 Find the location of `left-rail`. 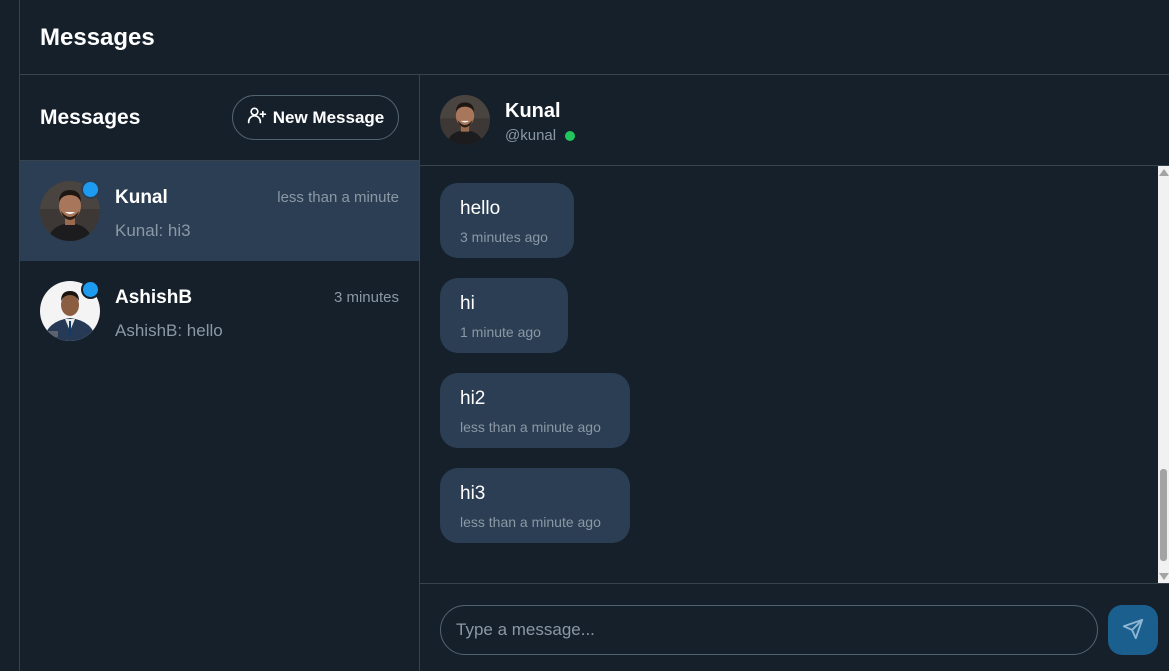

left-rail is located at coordinates (10, 335).